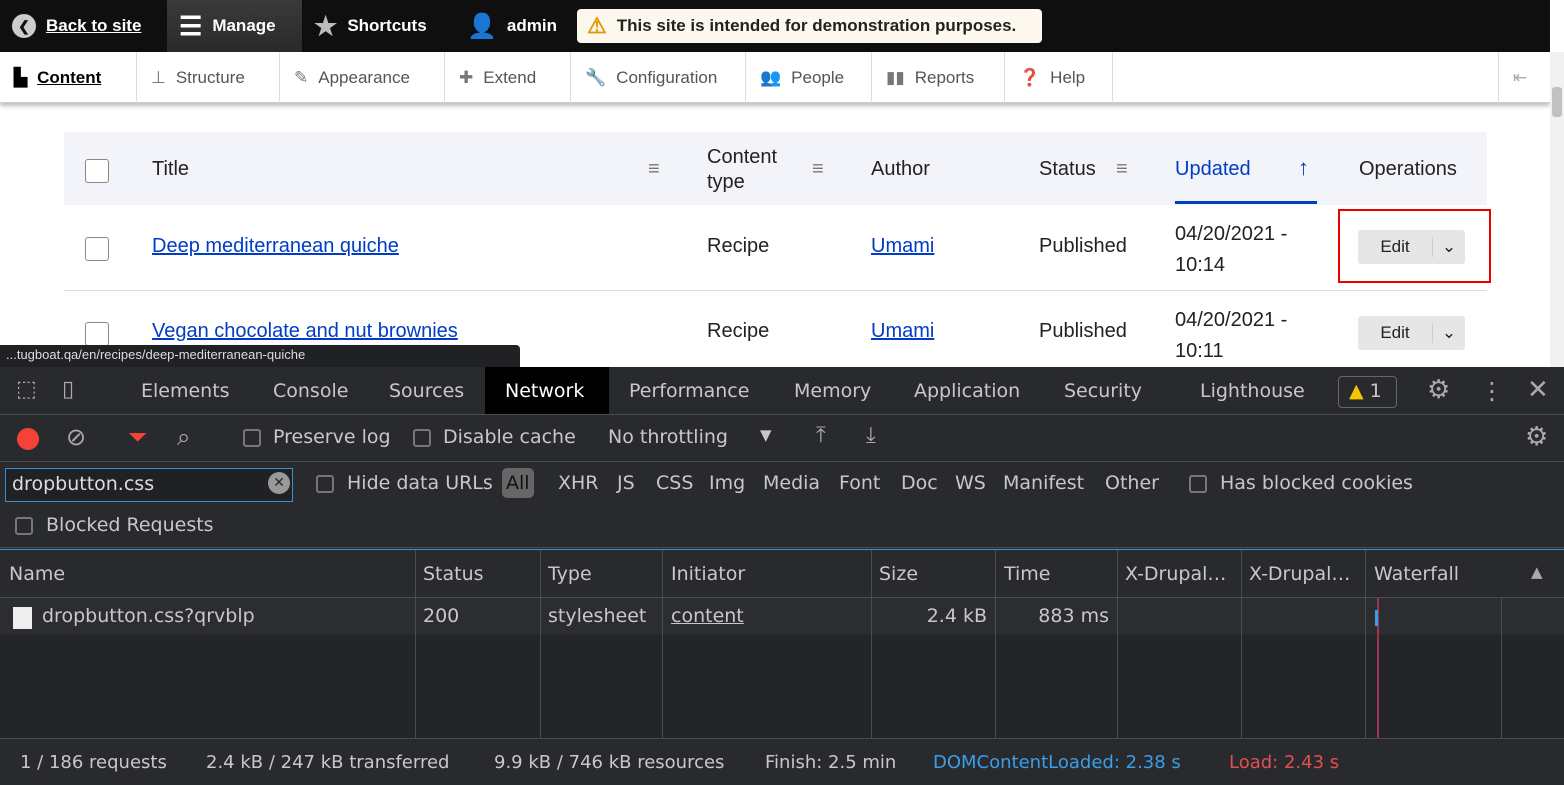 The height and width of the screenshot is (785, 1564). Describe the element at coordinates (708, 574) in the screenshot. I see `col-initiator: Initiator` at that location.